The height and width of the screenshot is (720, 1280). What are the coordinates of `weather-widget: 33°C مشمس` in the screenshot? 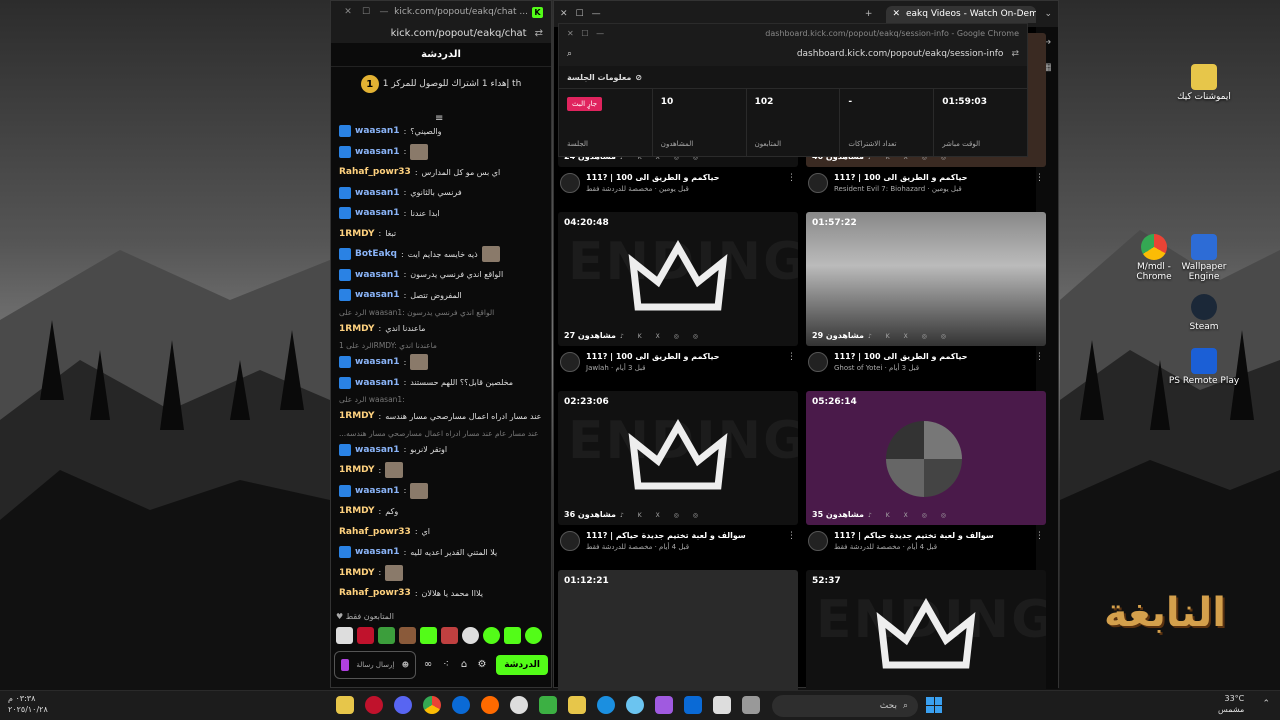 It's located at (1231, 704).